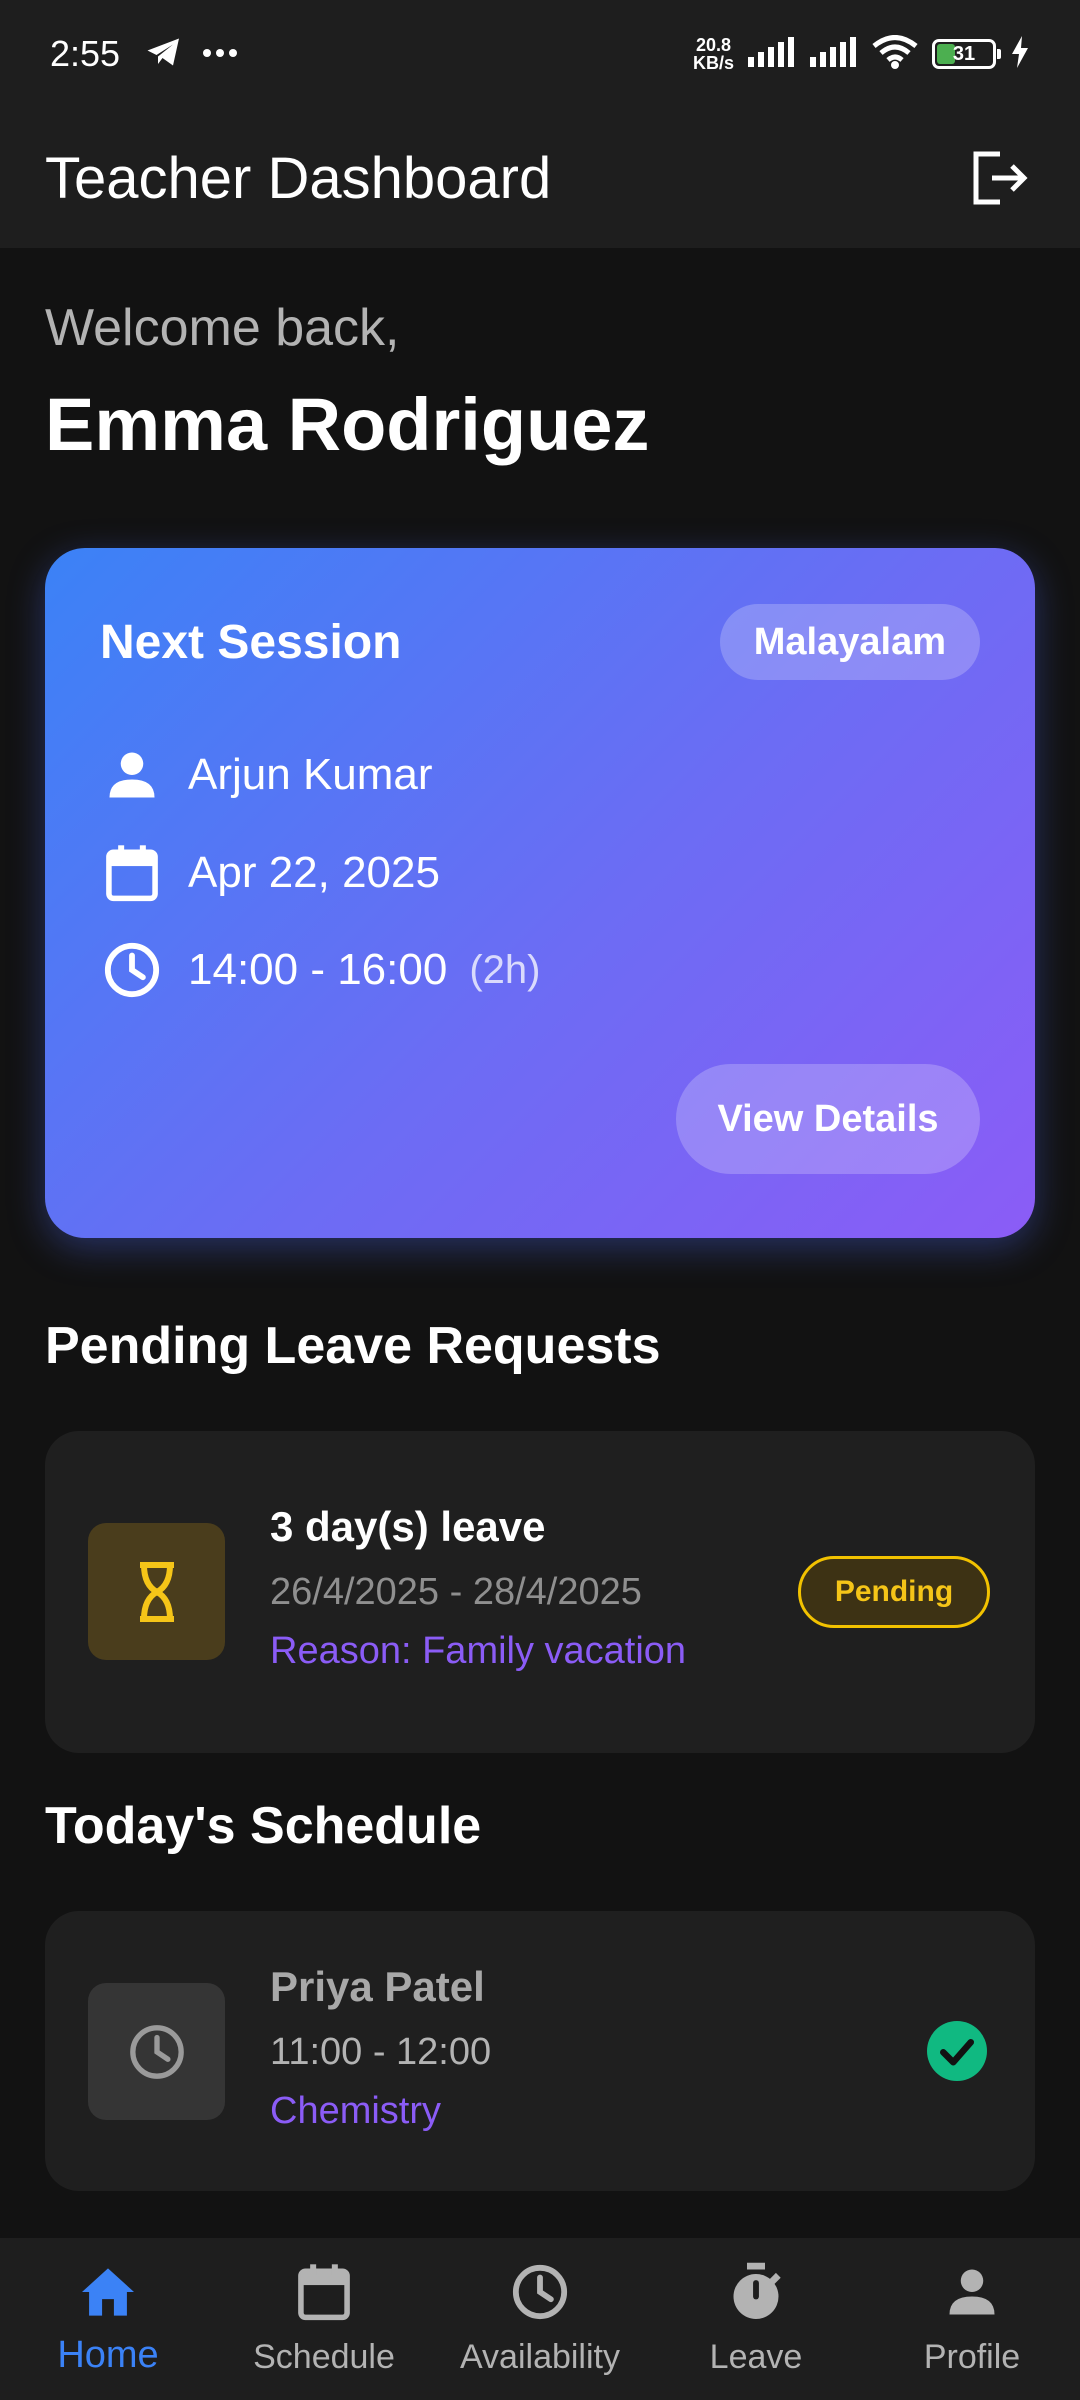  I want to click on schedule-subject: Chemistry, so click(356, 2111).